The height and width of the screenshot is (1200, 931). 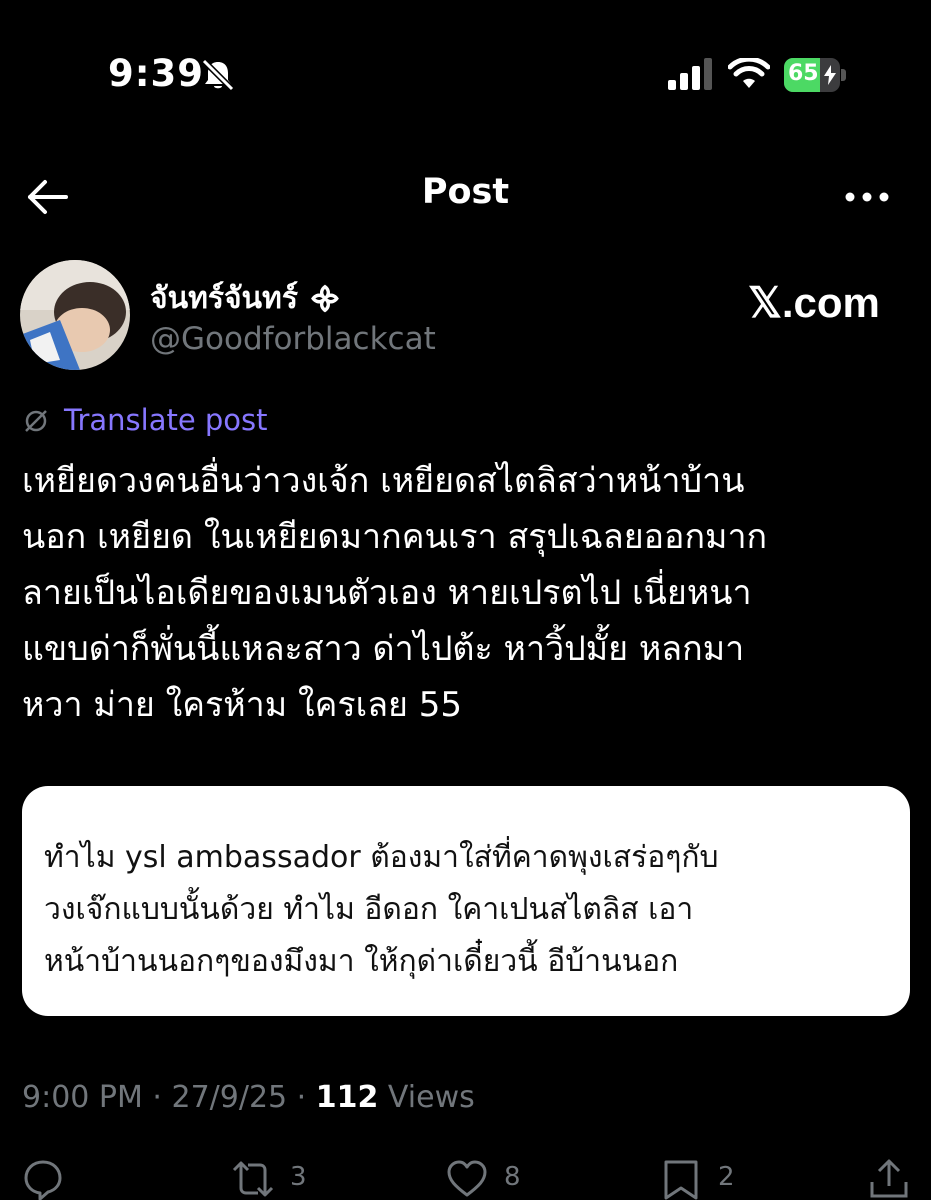 I want to click on heart-icon, so click(x=467, y=1178).